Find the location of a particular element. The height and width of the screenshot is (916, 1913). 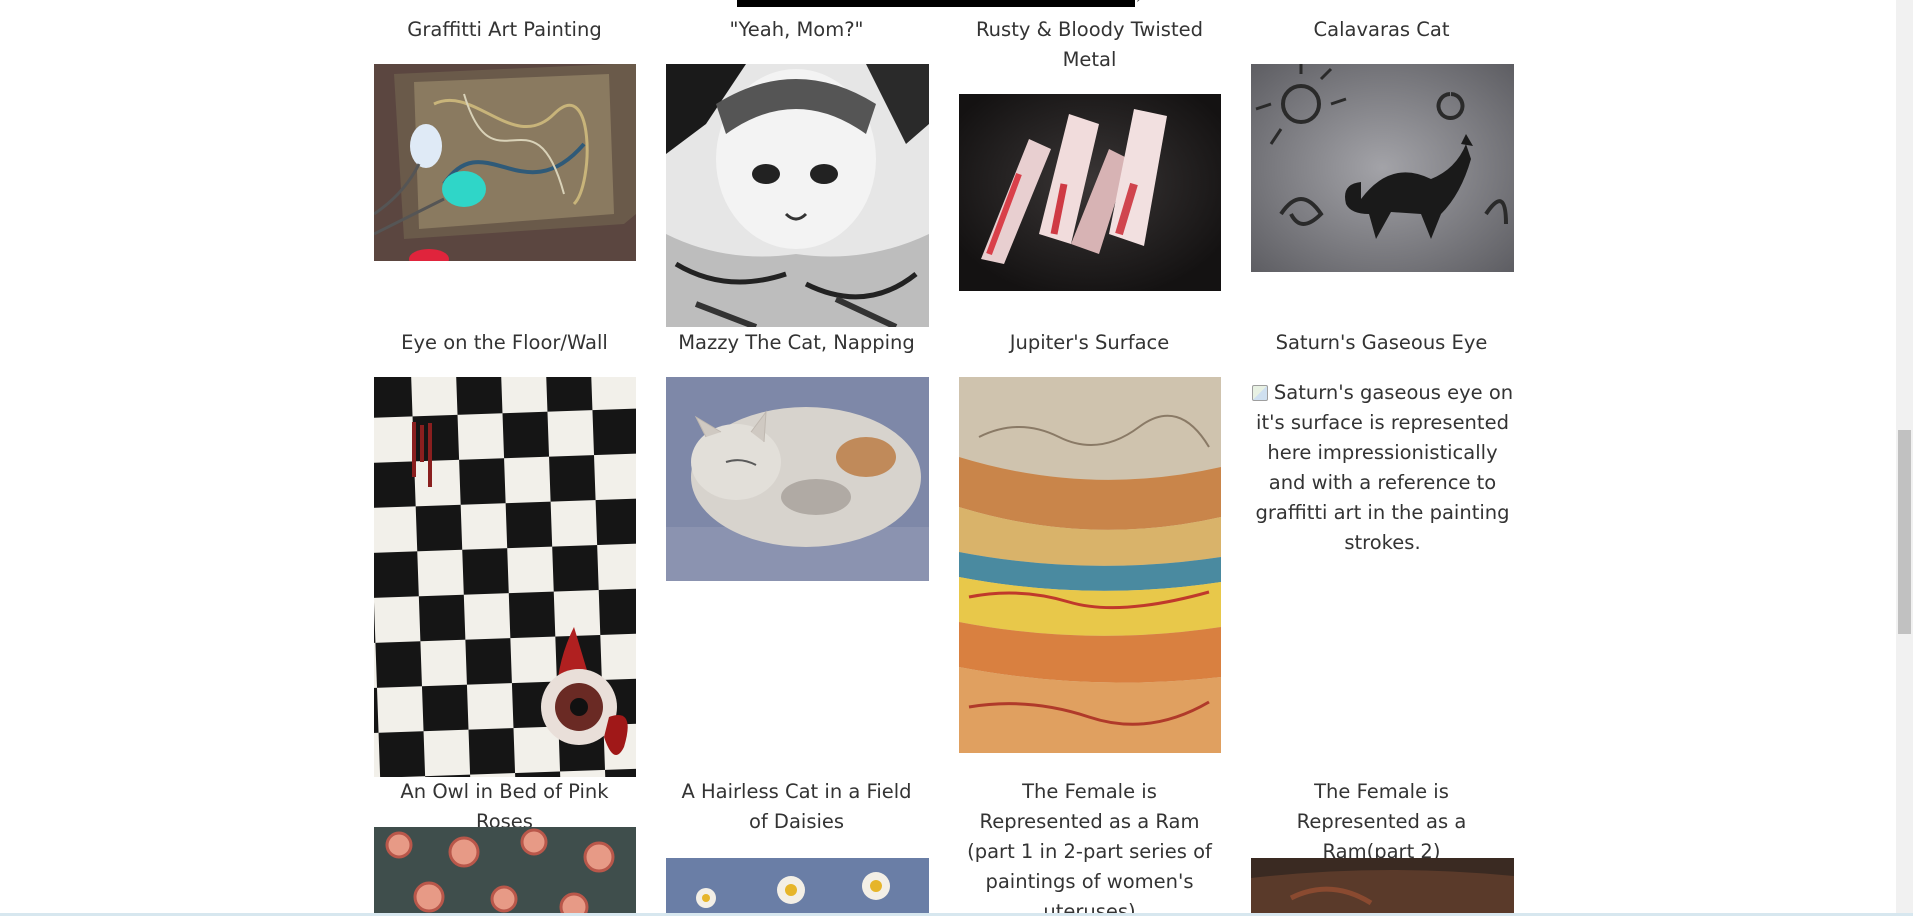

artwork-title: Jupiter's Surface is located at coordinates (1089, 342).